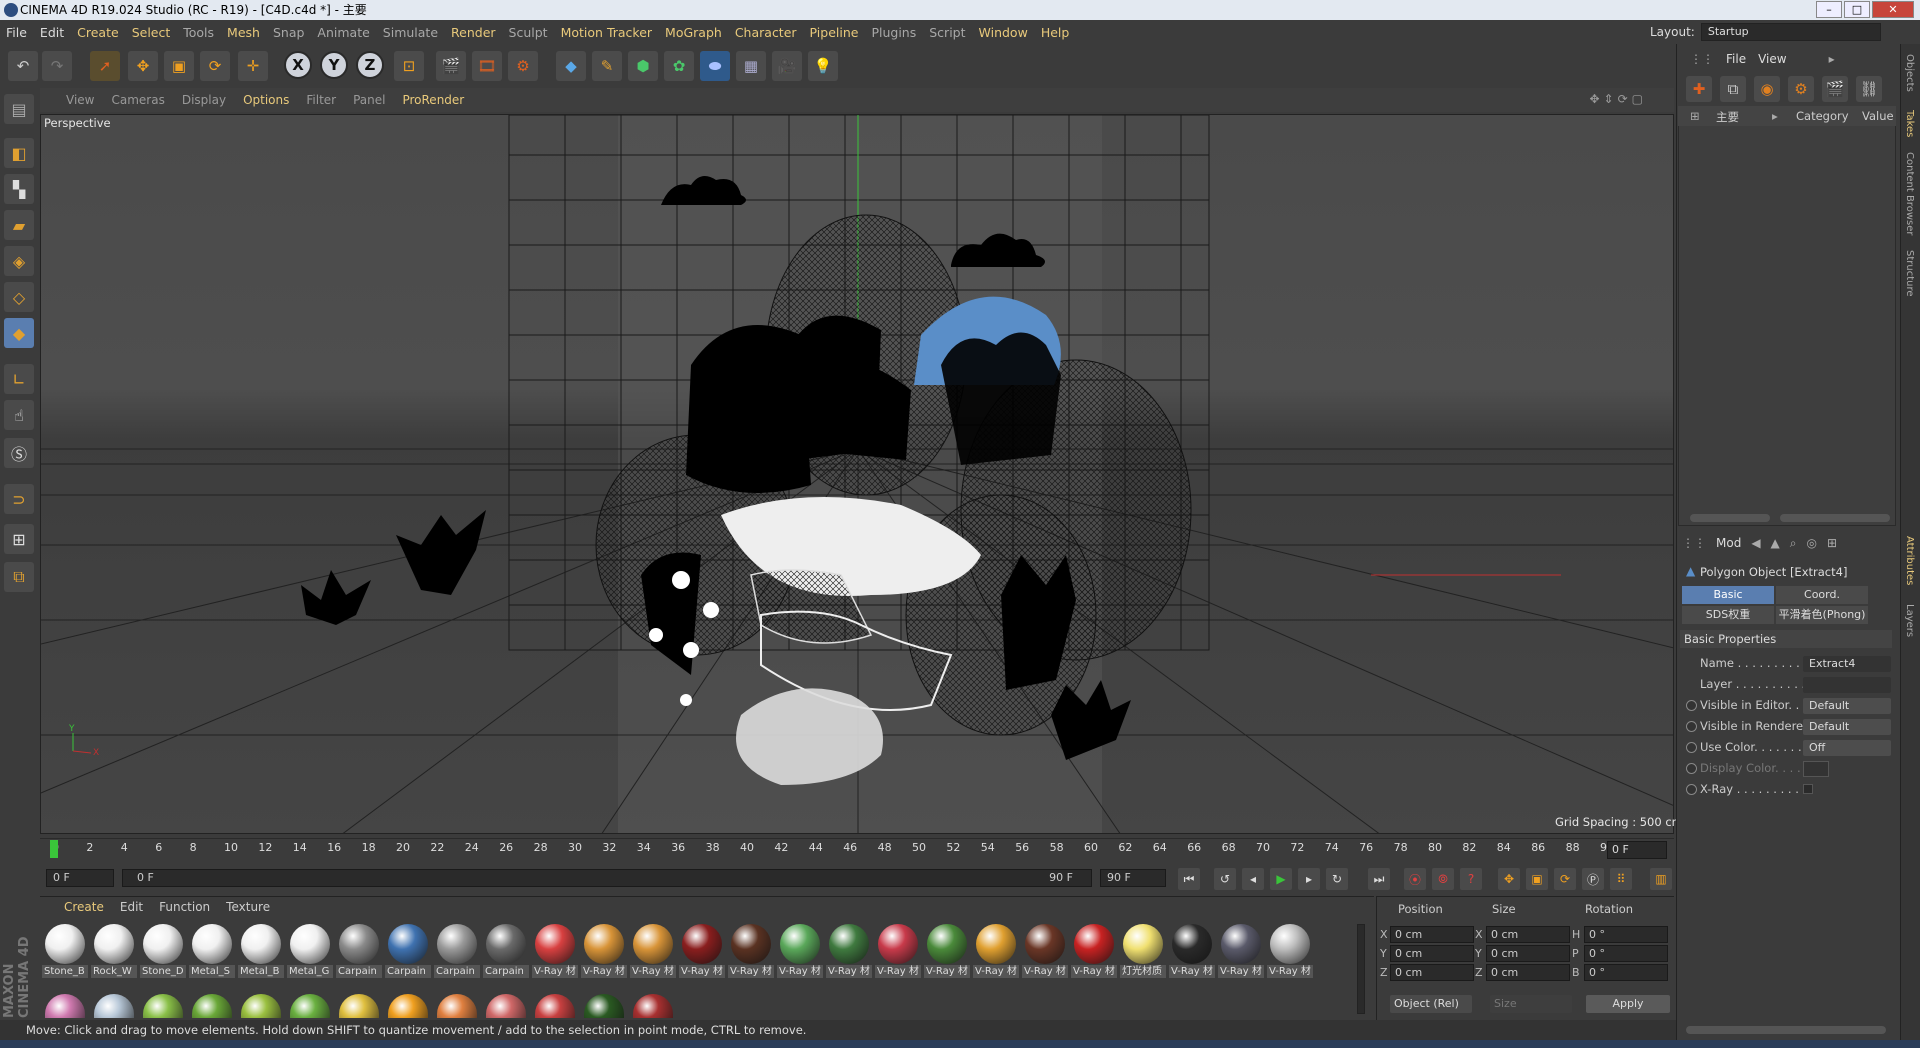 The image size is (1920, 1048). What do you see at coordinates (607, 878) in the screenshot?
I see `frame-range-slider: 0 F 90 F` at bounding box center [607, 878].